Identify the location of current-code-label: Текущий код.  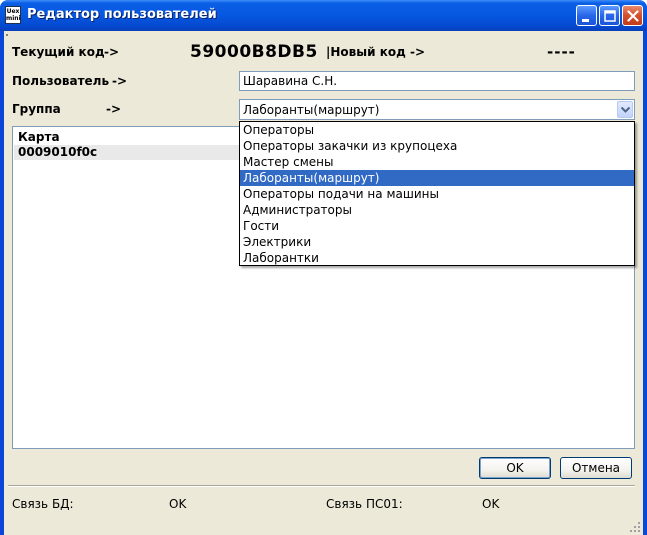
(58, 52).